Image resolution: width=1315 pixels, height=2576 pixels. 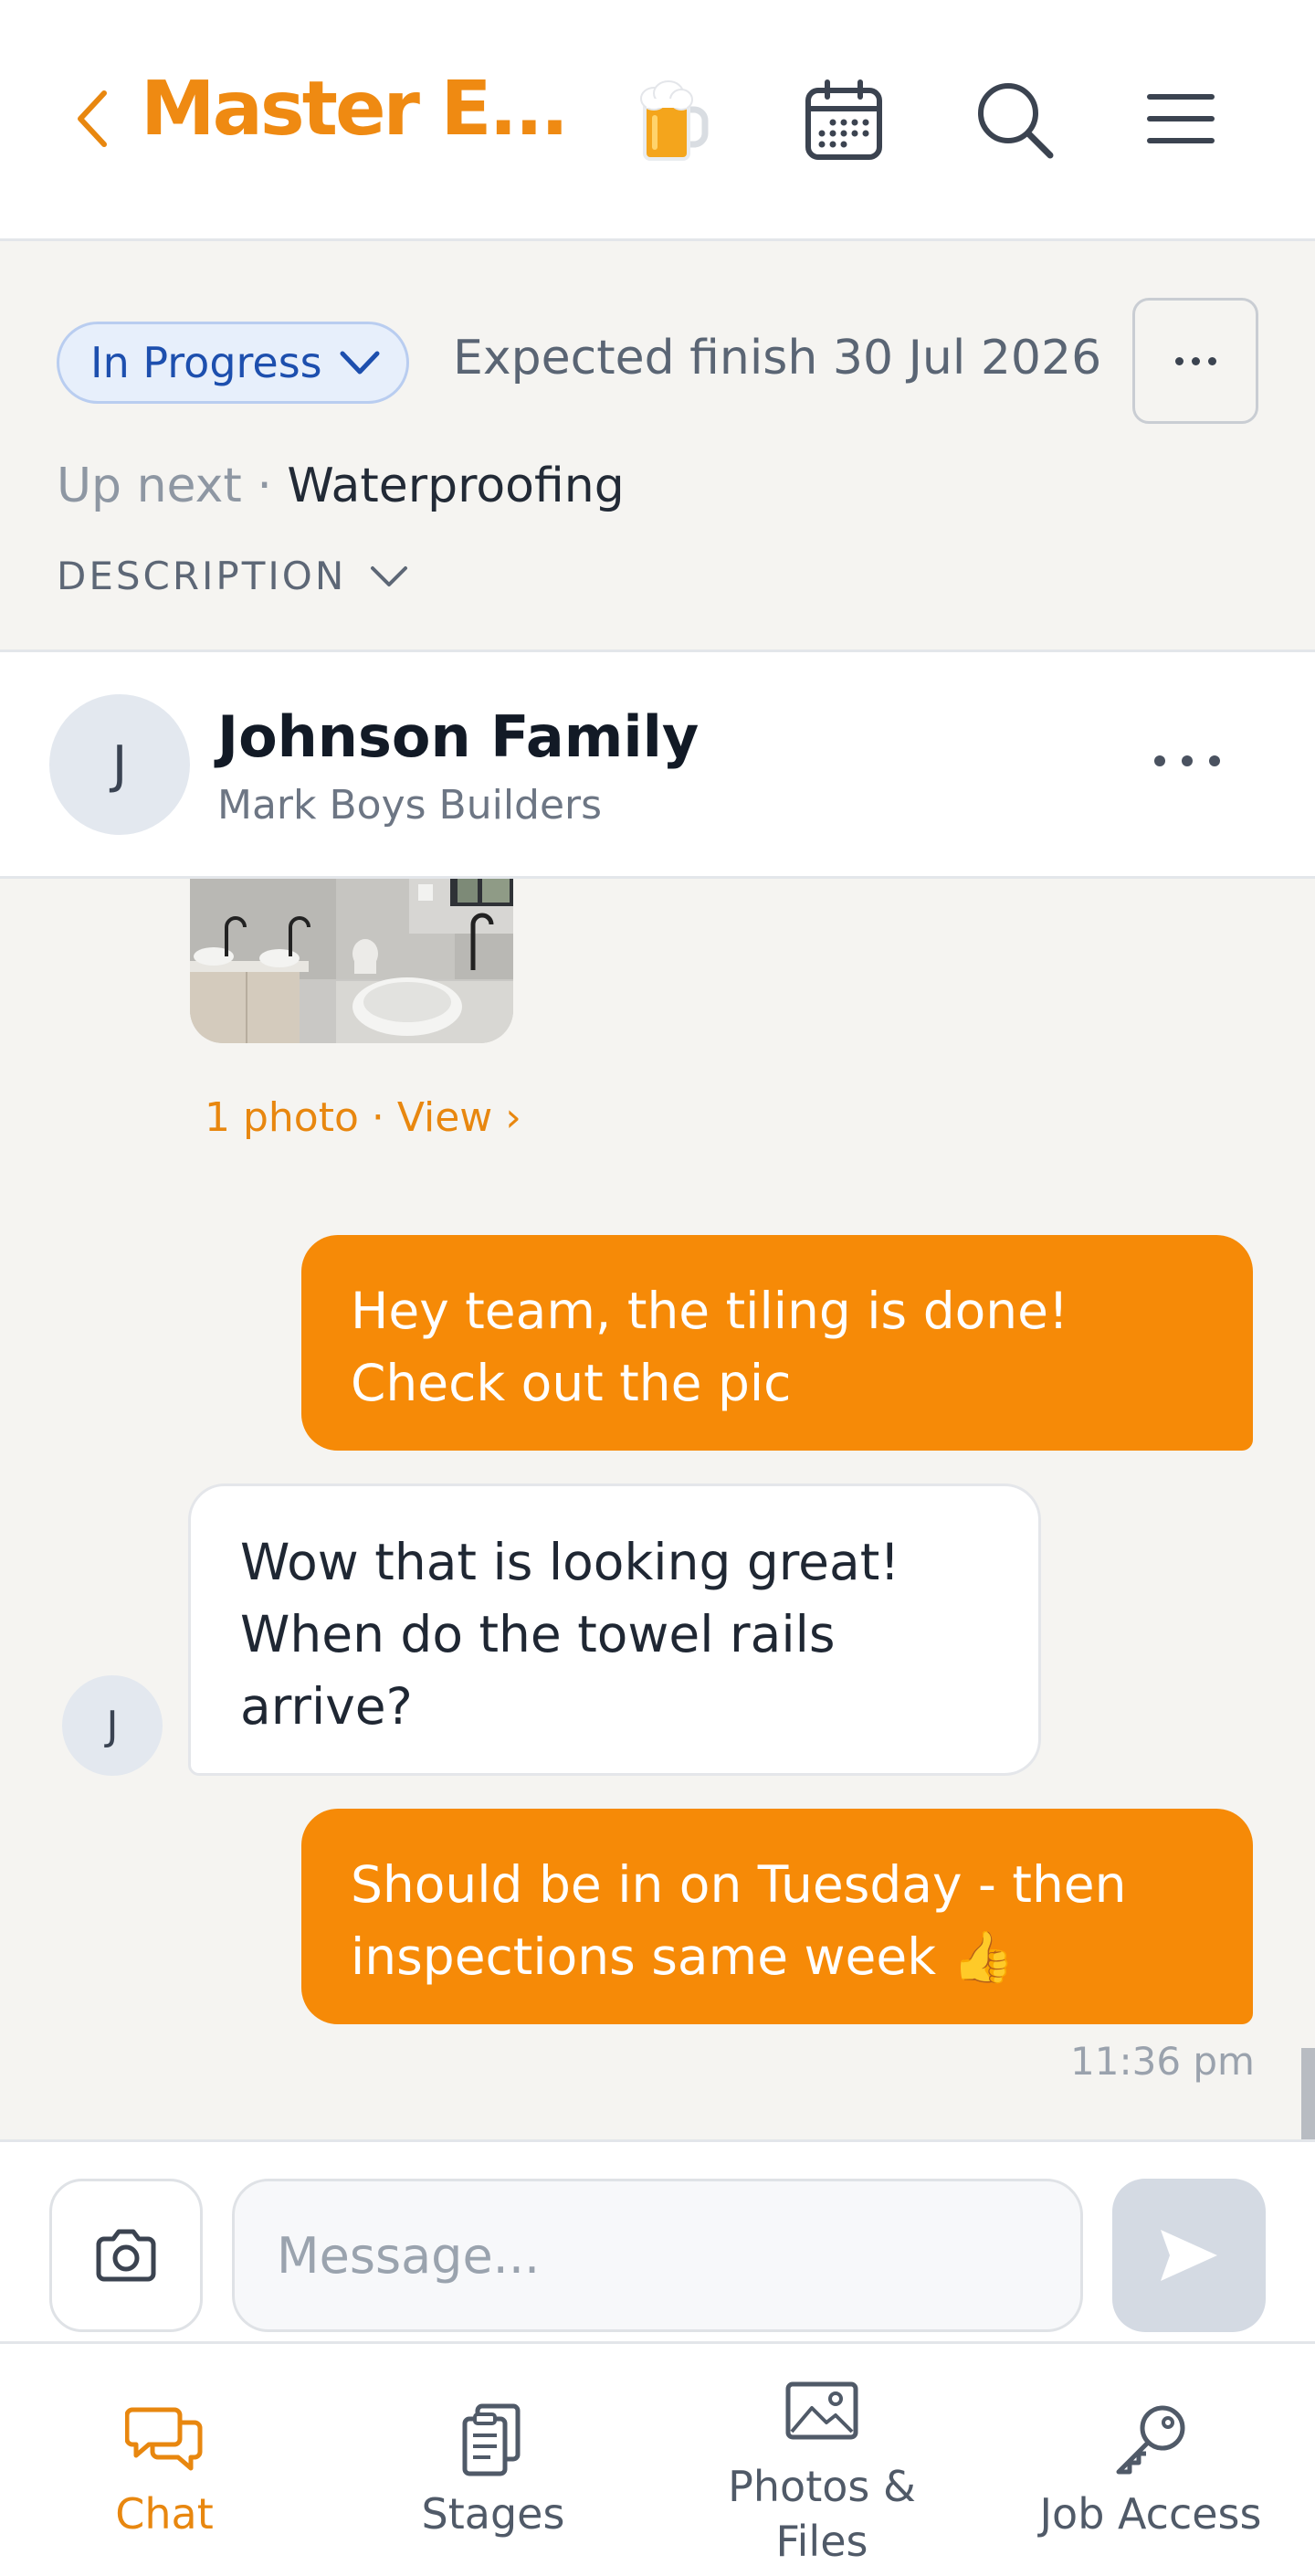 I want to click on conversation-more-button, so click(x=1187, y=761).